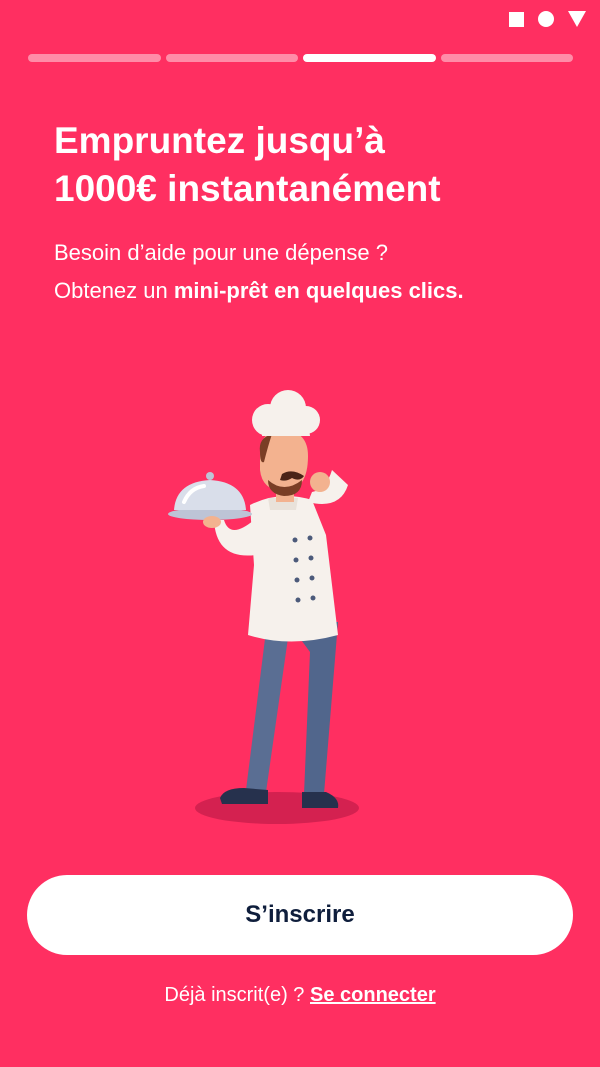 Image resolution: width=600 pixels, height=1067 pixels. What do you see at coordinates (300, 915) in the screenshot?
I see `signup-button: S’inscrire` at bounding box center [300, 915].